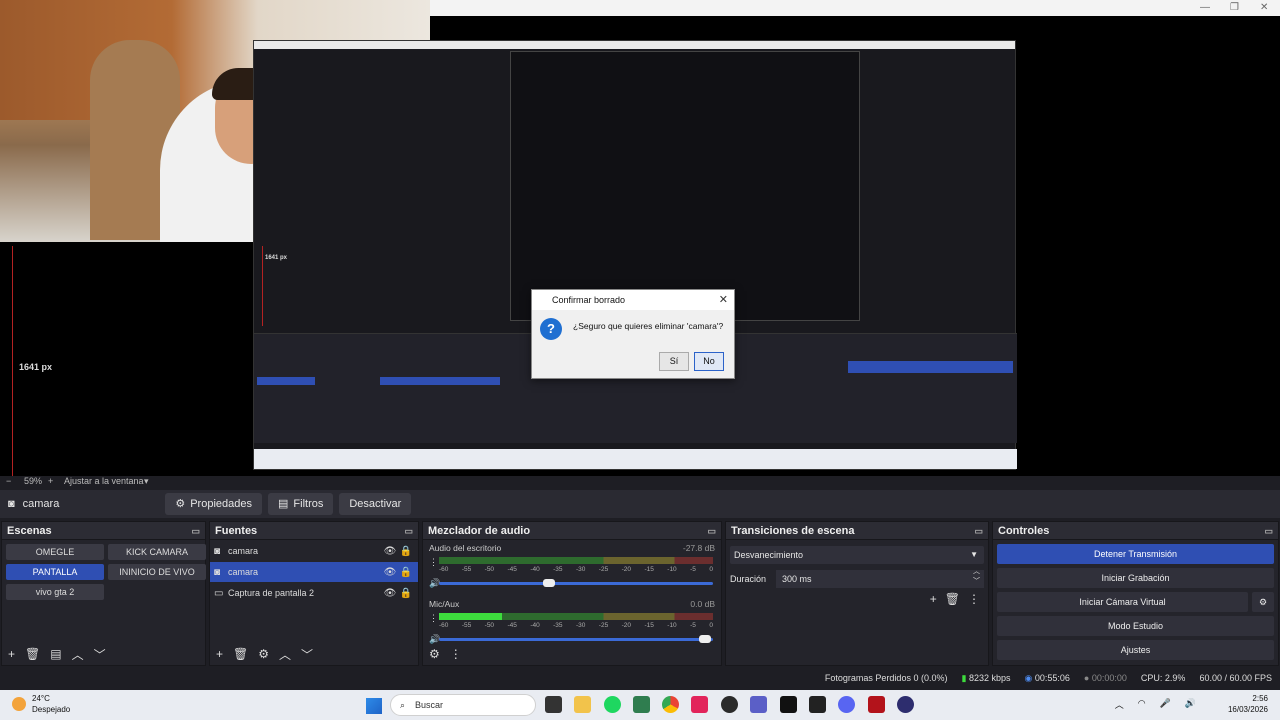  Describe the element at coordinates (576, 616) in the screenshot. I see `level-meter` at that location.